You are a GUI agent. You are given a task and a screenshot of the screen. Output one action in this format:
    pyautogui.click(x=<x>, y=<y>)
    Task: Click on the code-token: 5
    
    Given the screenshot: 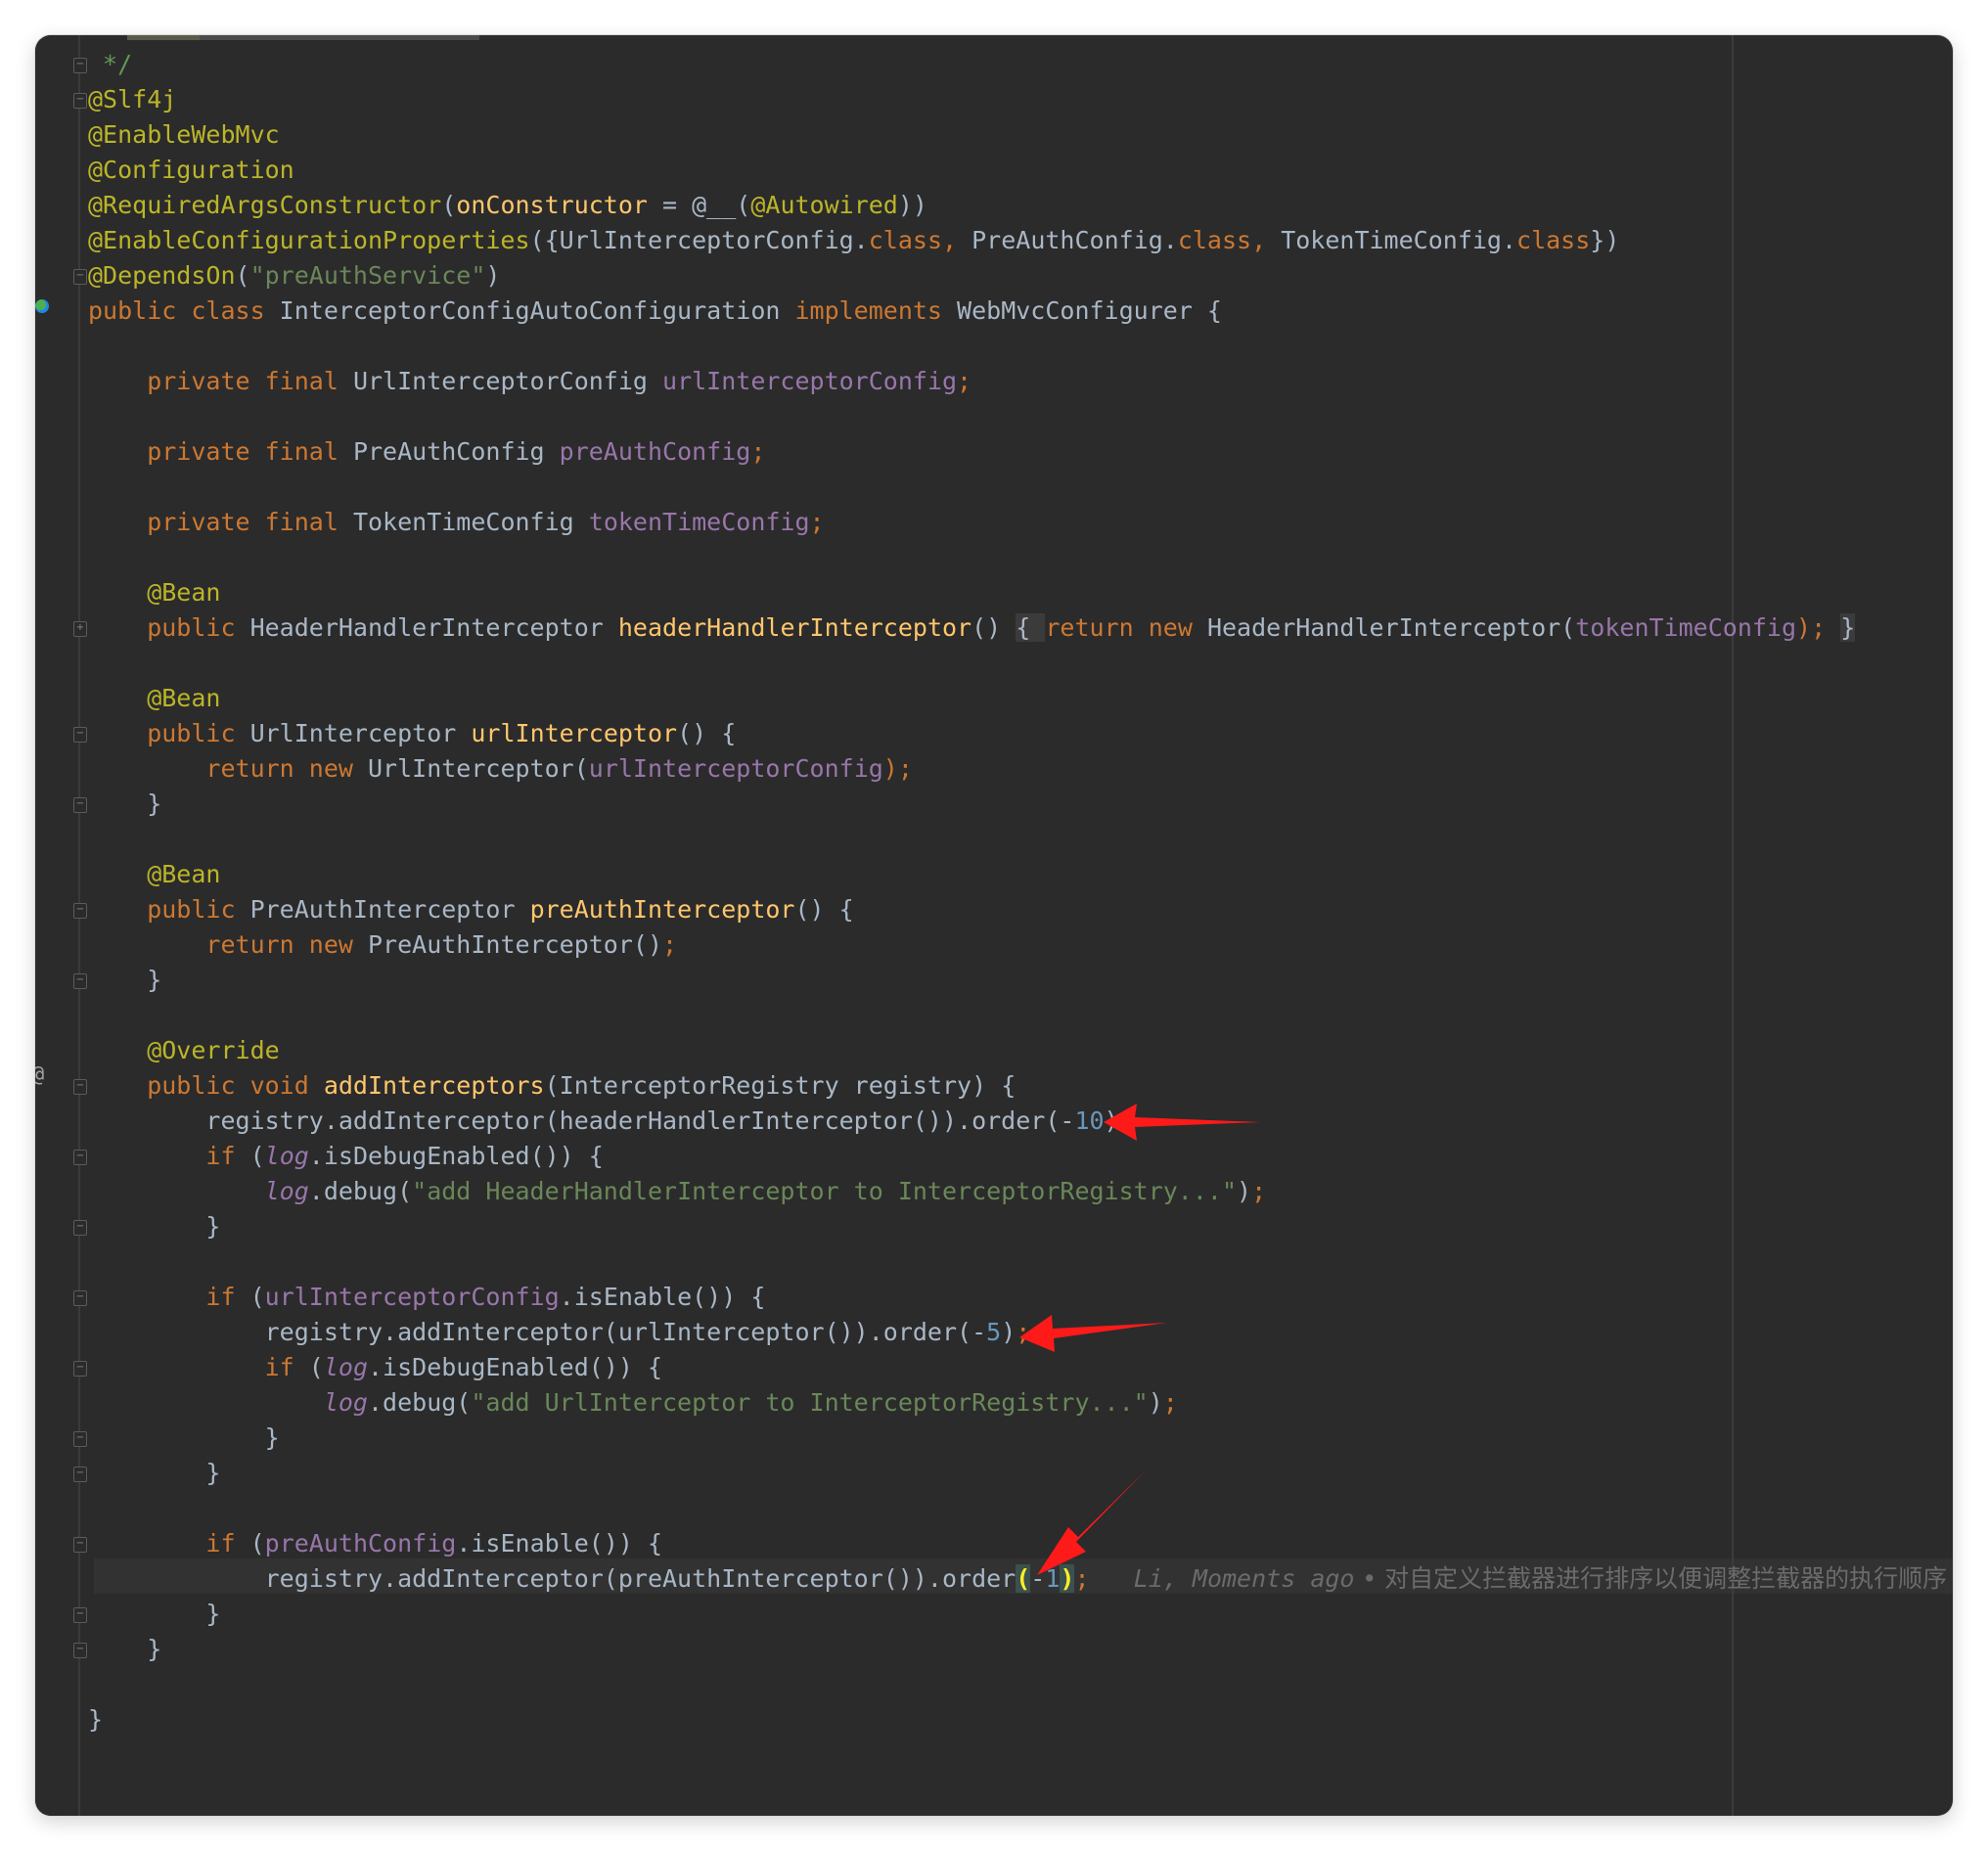 What is the action you would take?
    pyautogui.click(x=994, y=1332)
    